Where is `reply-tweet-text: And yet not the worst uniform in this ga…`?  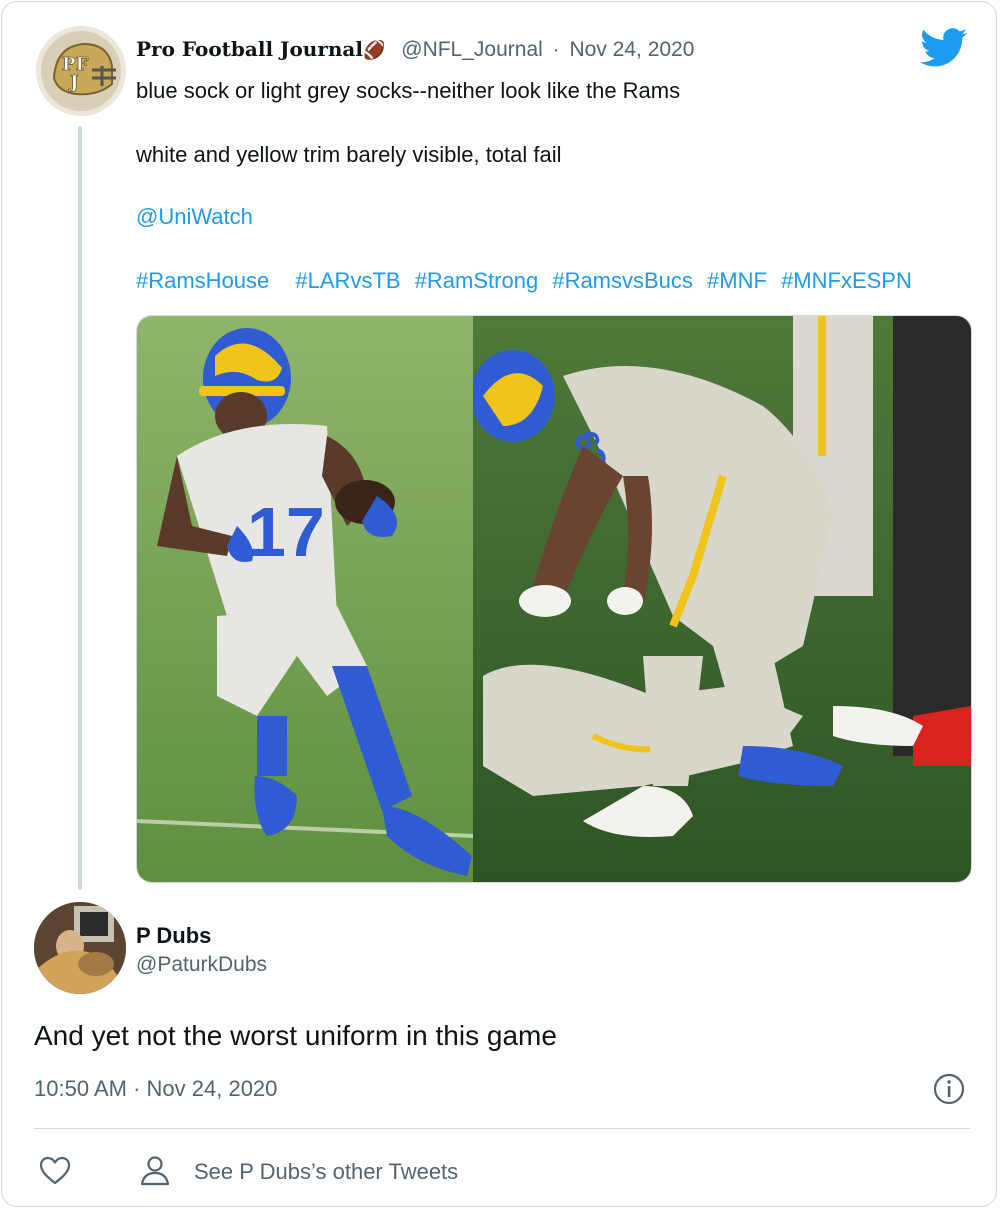 reply-tweet-text: And yet not the worst uniform in this ga… is located at coordinates (295, 1035).